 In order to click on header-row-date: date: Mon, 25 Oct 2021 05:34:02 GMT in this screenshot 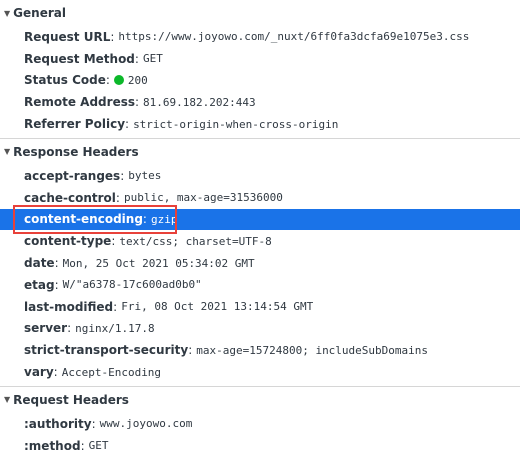, I will do `click(260, 263)`.